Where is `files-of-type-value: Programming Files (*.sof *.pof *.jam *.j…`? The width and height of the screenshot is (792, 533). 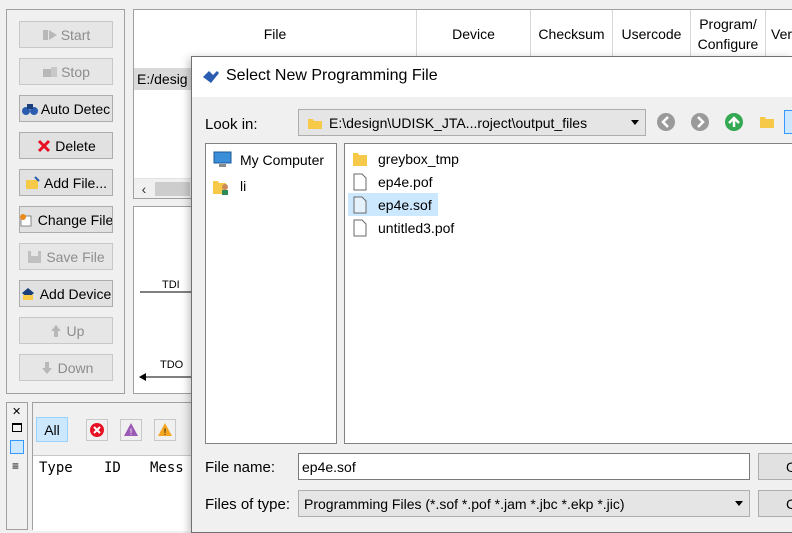 files-of-type-value: Programming Files (*.sof *.pof *.jam *.j… is located at coordinates (464, 503).